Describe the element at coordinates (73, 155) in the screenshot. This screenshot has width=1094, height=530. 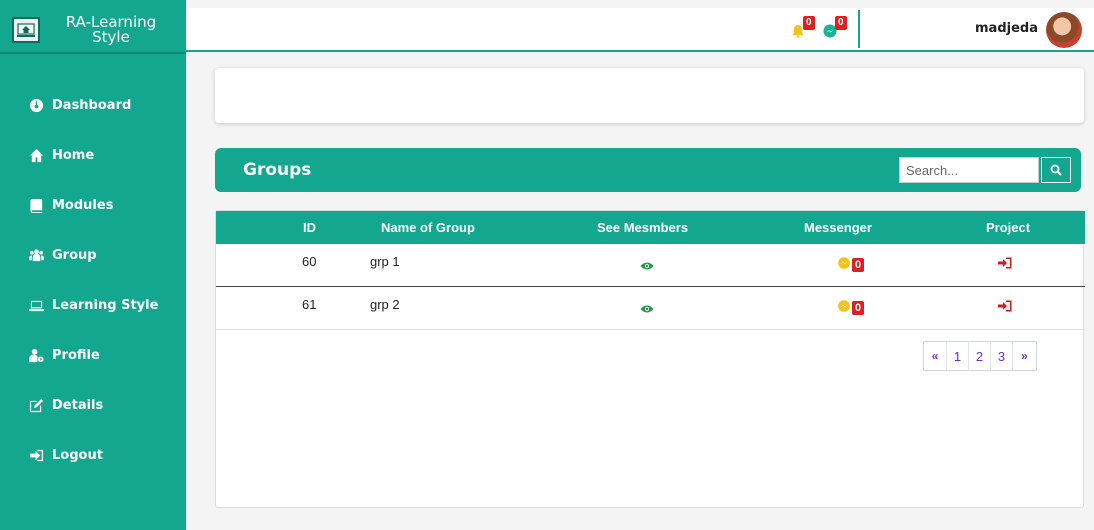
I see `sidebar-item-label: Home` at that location.